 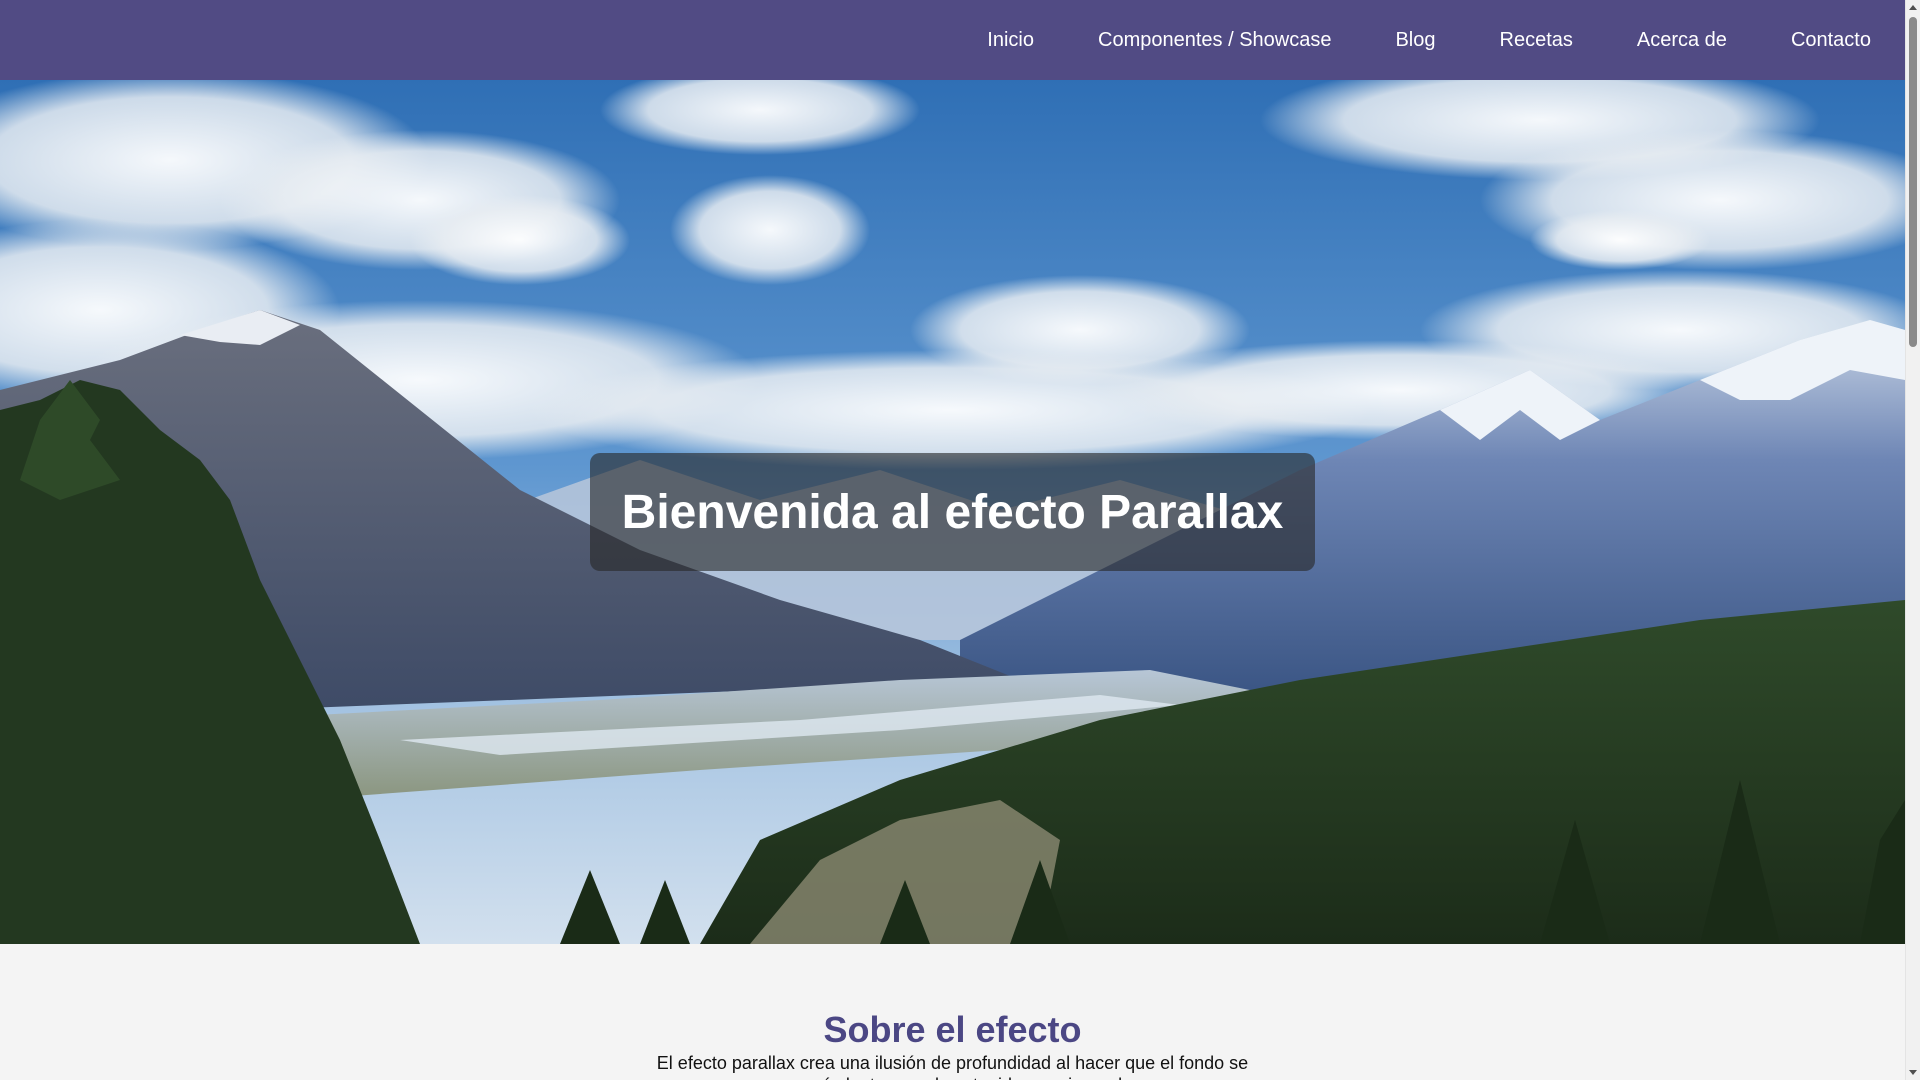 I want to click on scroll-down-arrow-icon, so click(x=1913, y=1072).